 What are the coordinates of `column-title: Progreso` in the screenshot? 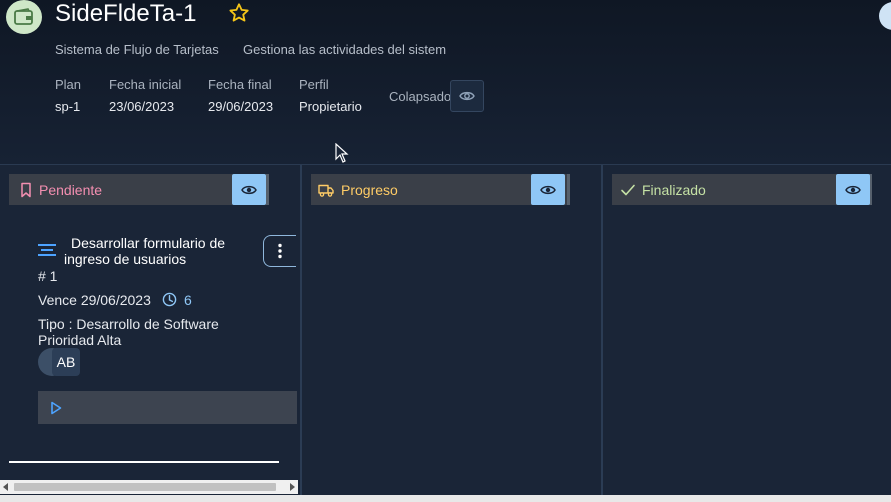 It's located at (369, 190).